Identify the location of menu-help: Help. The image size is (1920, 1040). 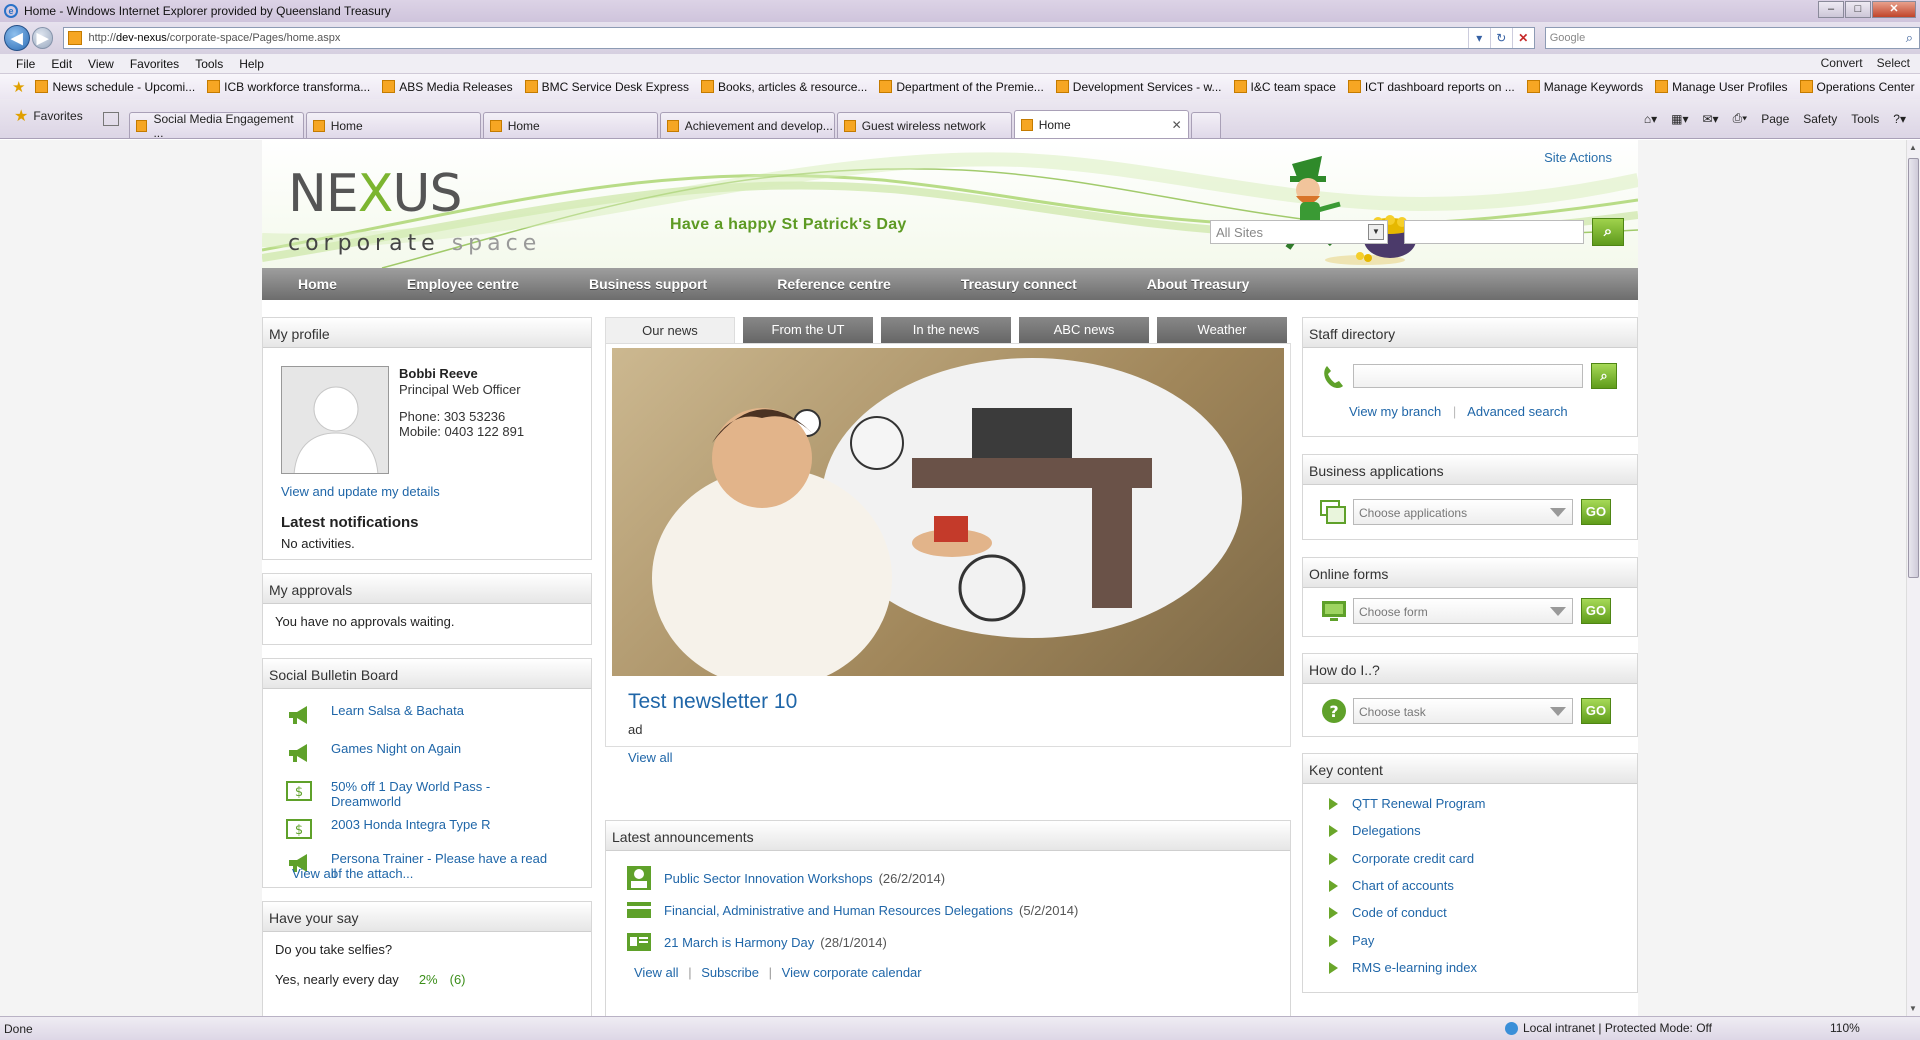
(251, 64).